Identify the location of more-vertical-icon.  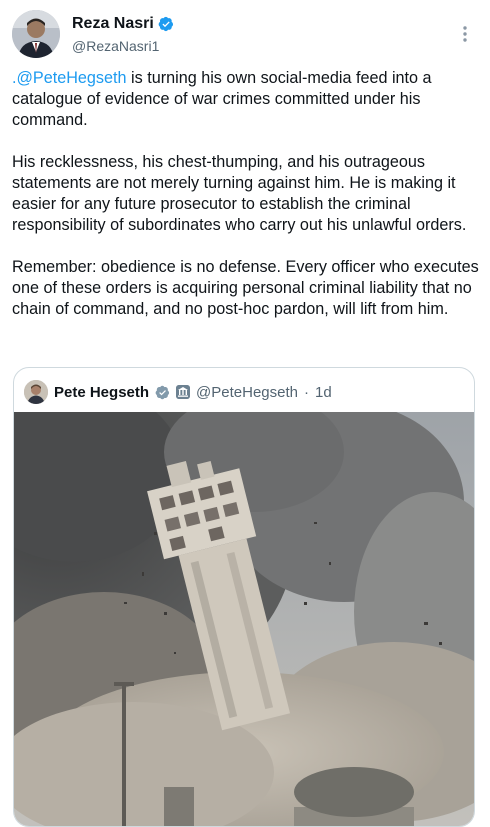
(465, 34).